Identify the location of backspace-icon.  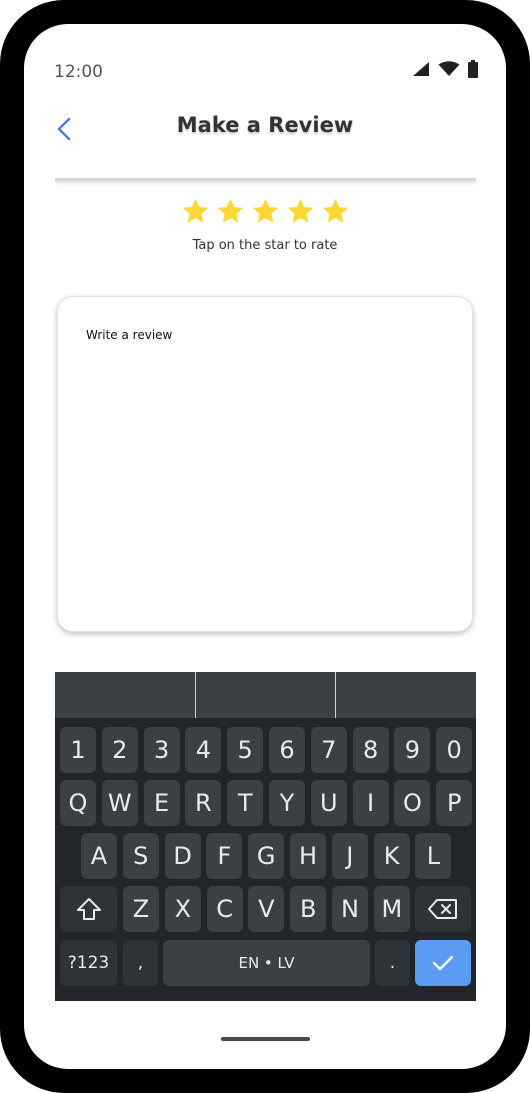
(442, 909).